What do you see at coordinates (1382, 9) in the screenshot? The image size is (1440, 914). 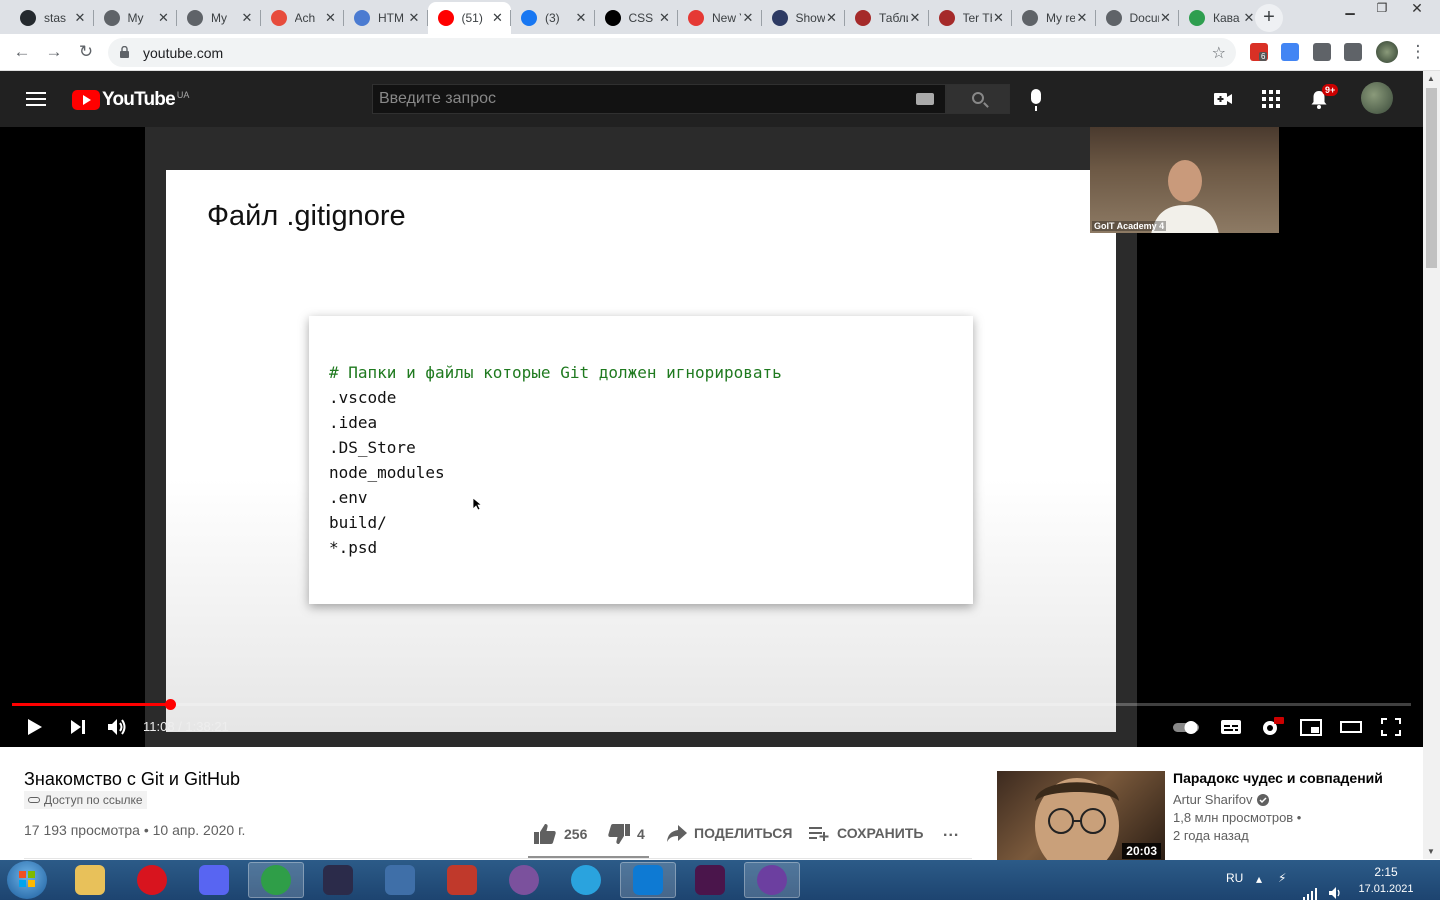 I see `restore-window-button: ❐` at bounding box center [1382, 9].